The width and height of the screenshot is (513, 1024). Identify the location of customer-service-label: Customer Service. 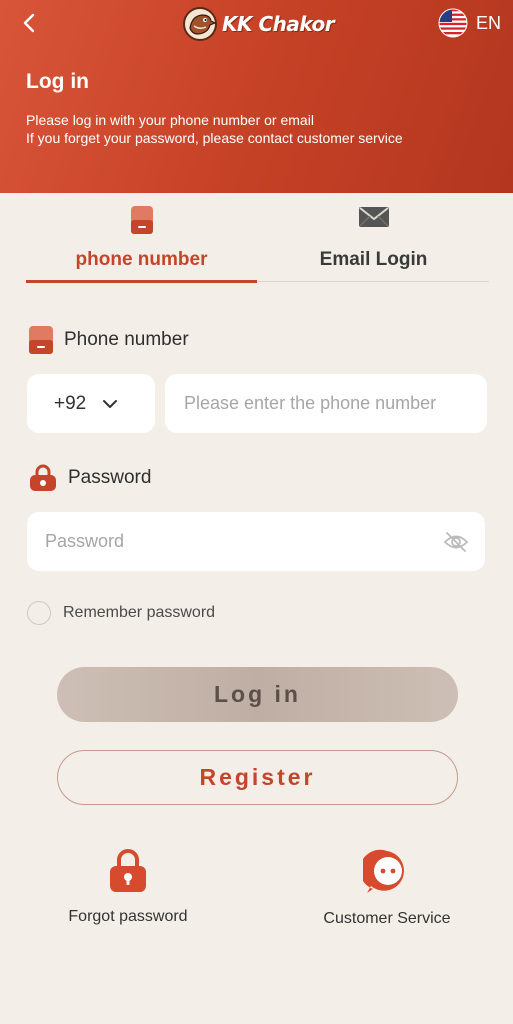
(387, 918).